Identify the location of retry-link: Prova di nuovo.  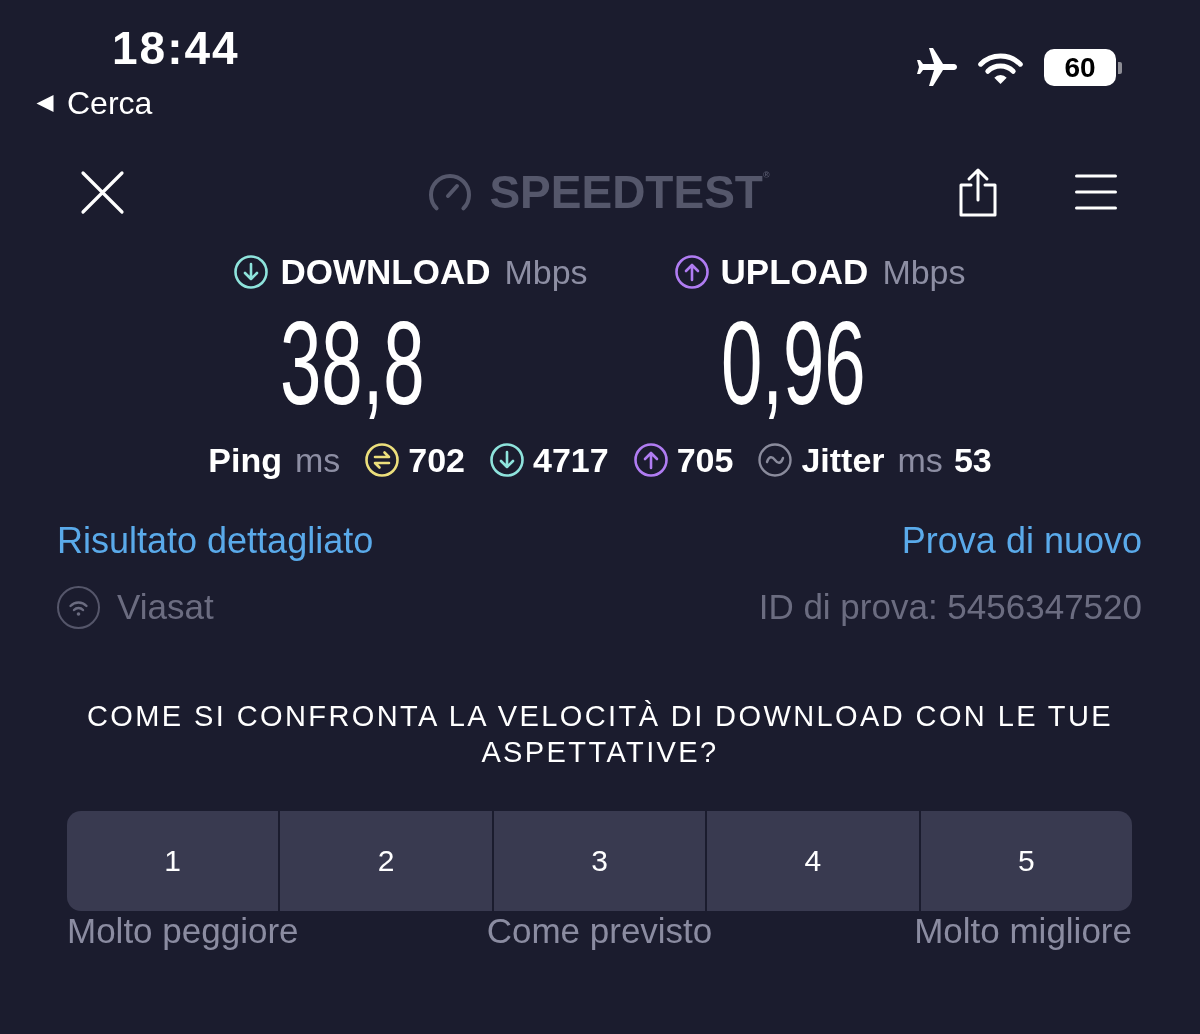
(1021, 541).